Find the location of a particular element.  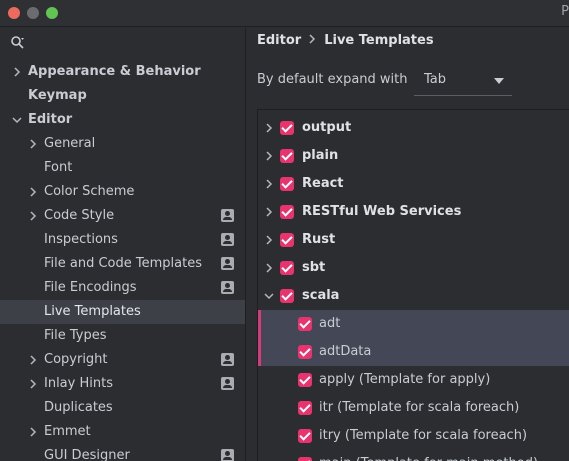

sidebar-item-label: Emmet is located at coordinates (67, 431).